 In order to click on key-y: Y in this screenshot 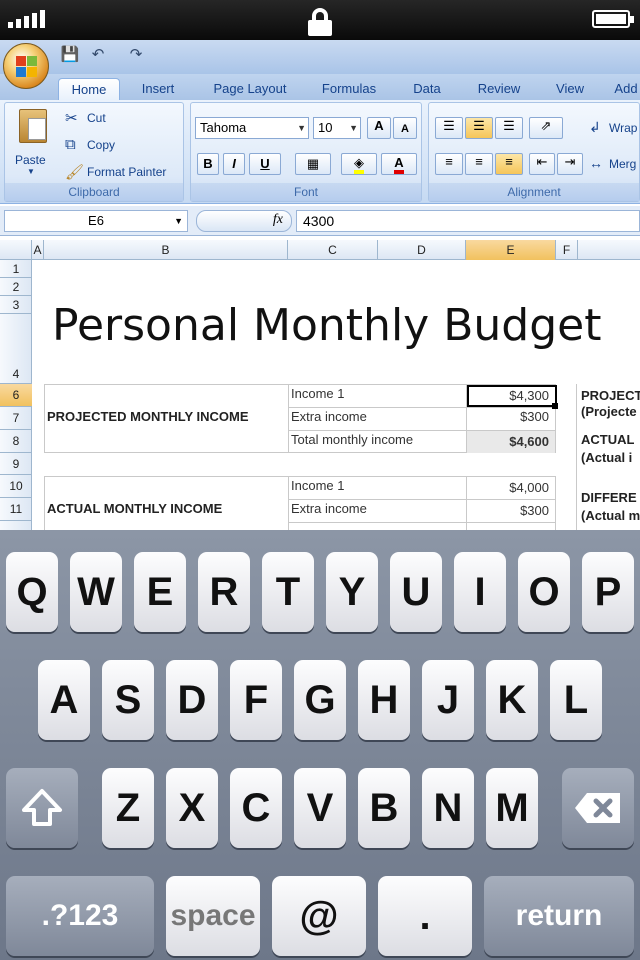, I will do `click(352, 592)`.